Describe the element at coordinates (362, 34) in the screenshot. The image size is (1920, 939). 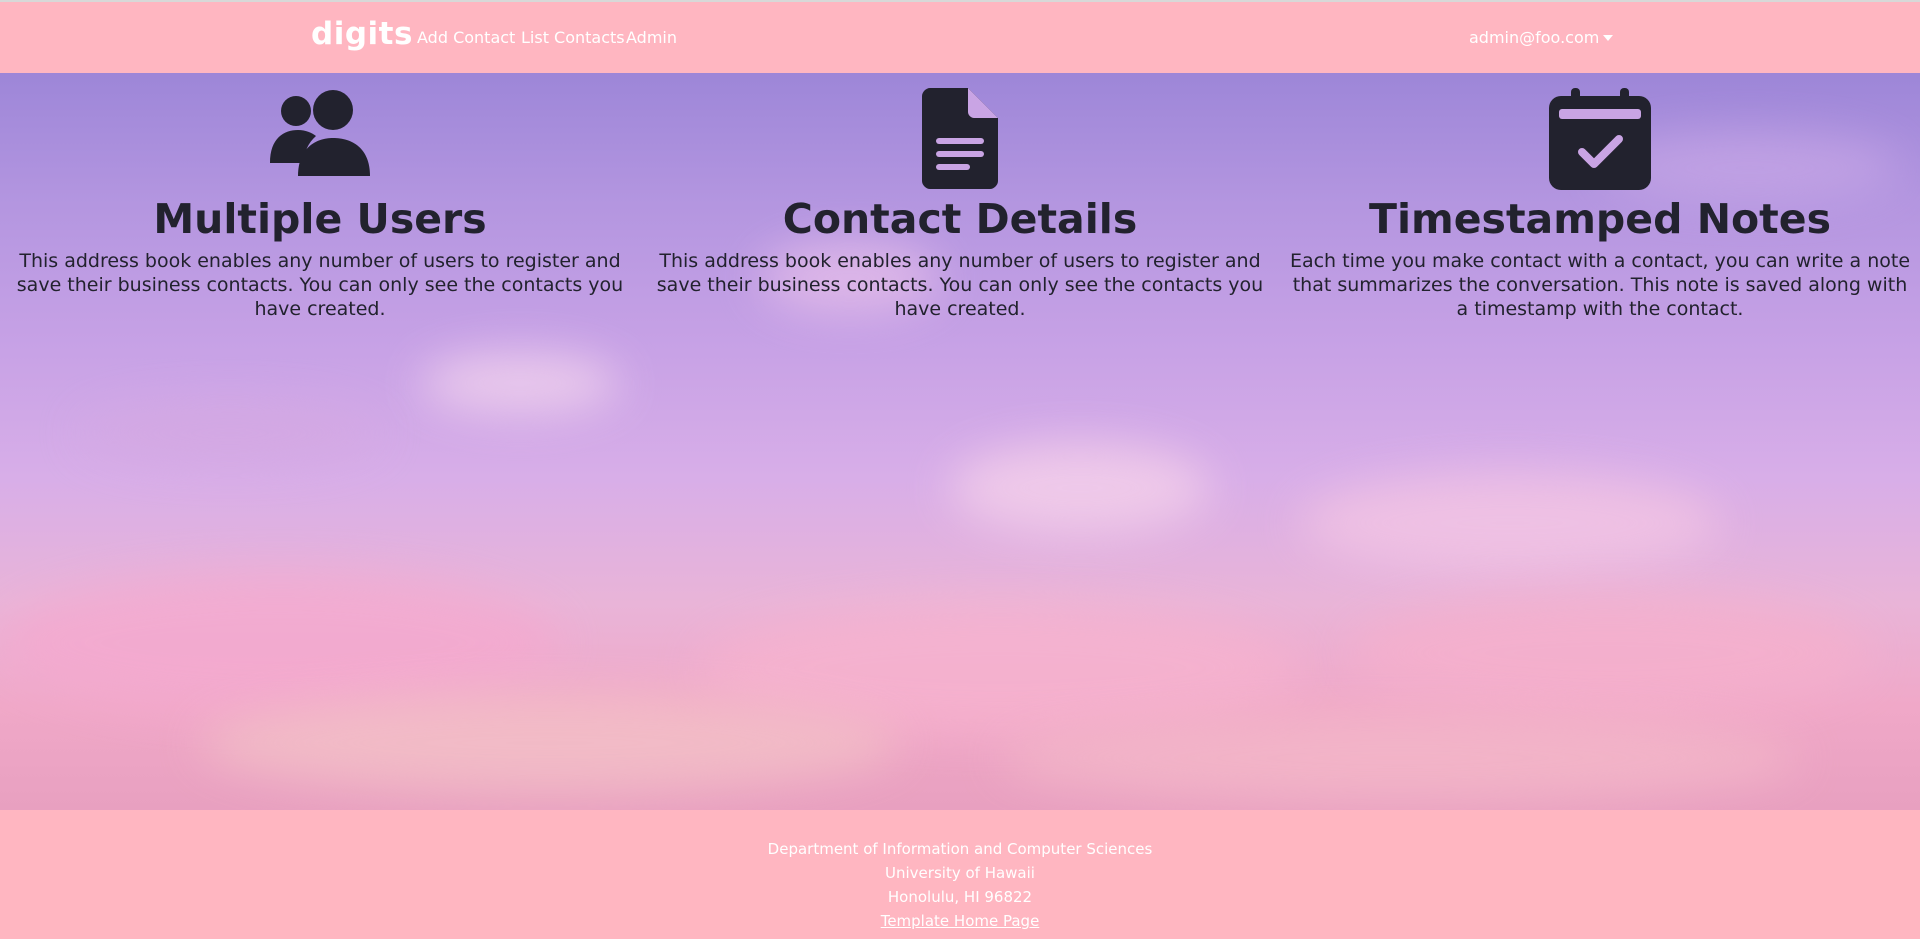
I see `brand-logo: digits` at that location.